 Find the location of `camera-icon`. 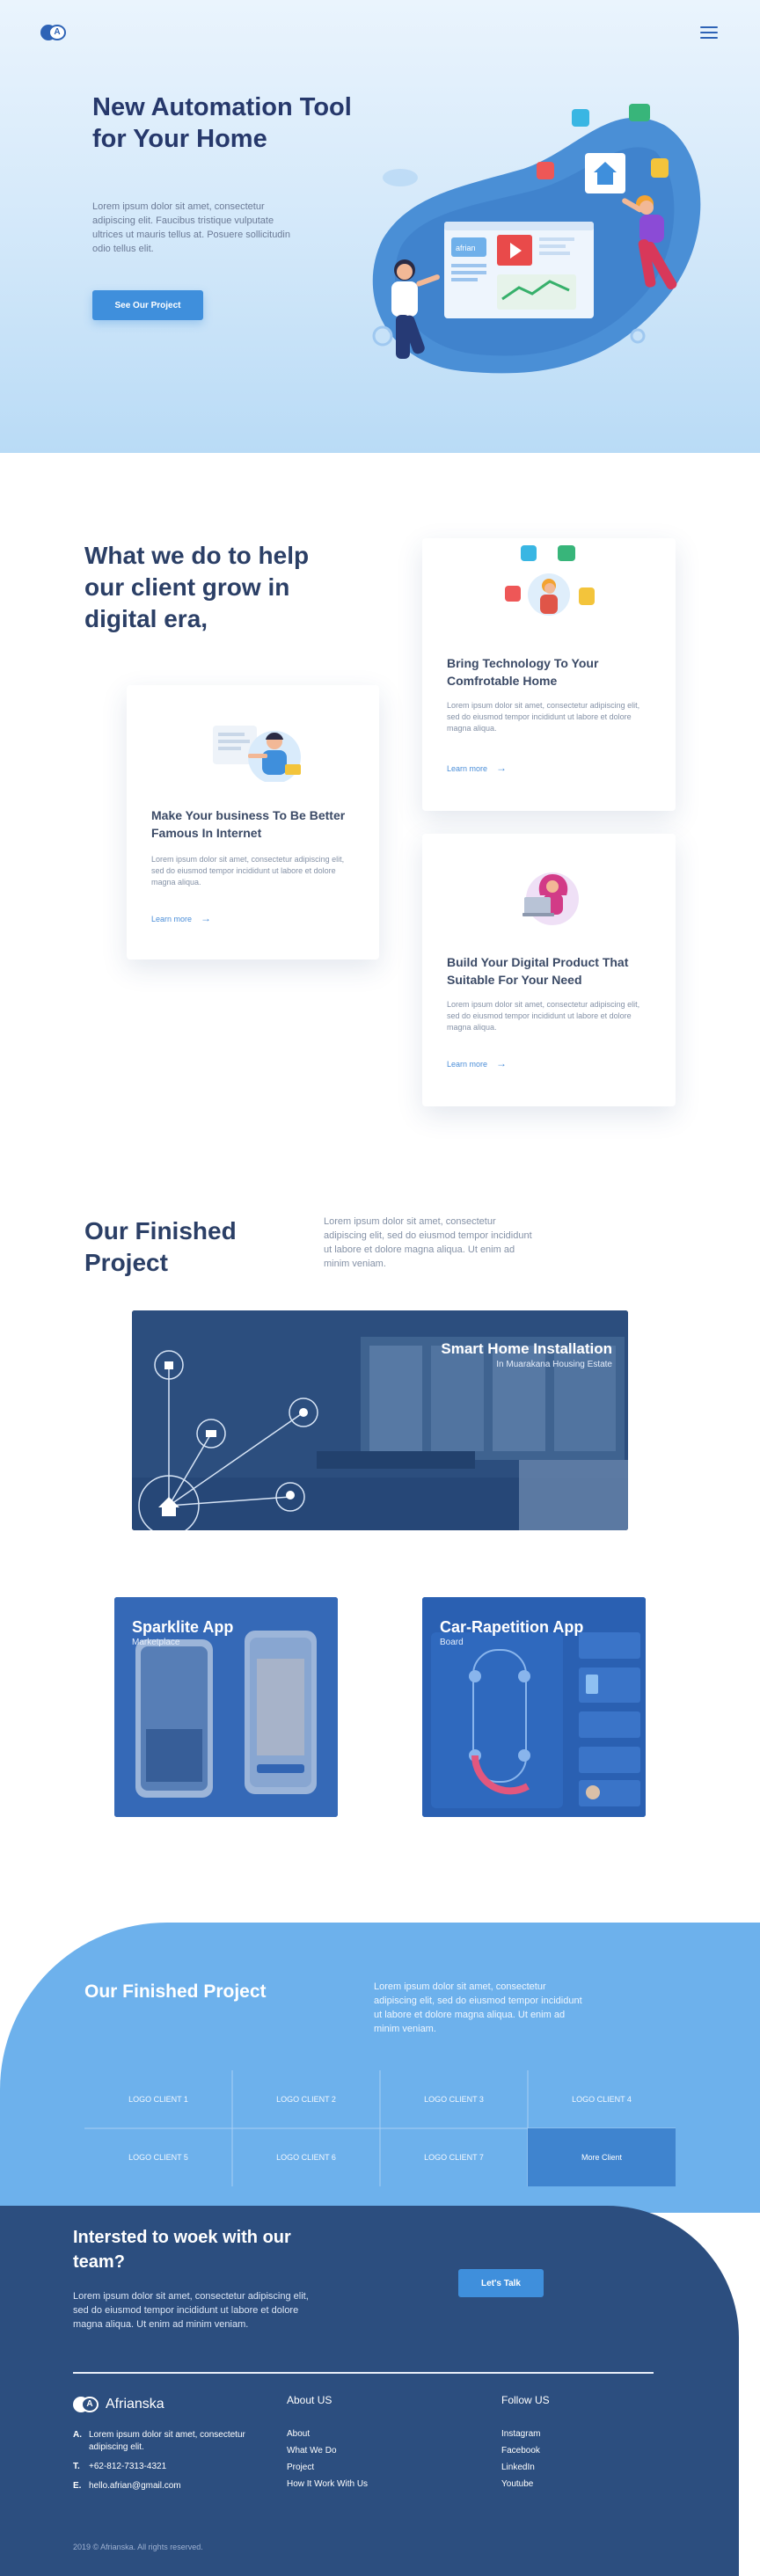

camera-icon is located at coordinates (639, 112).